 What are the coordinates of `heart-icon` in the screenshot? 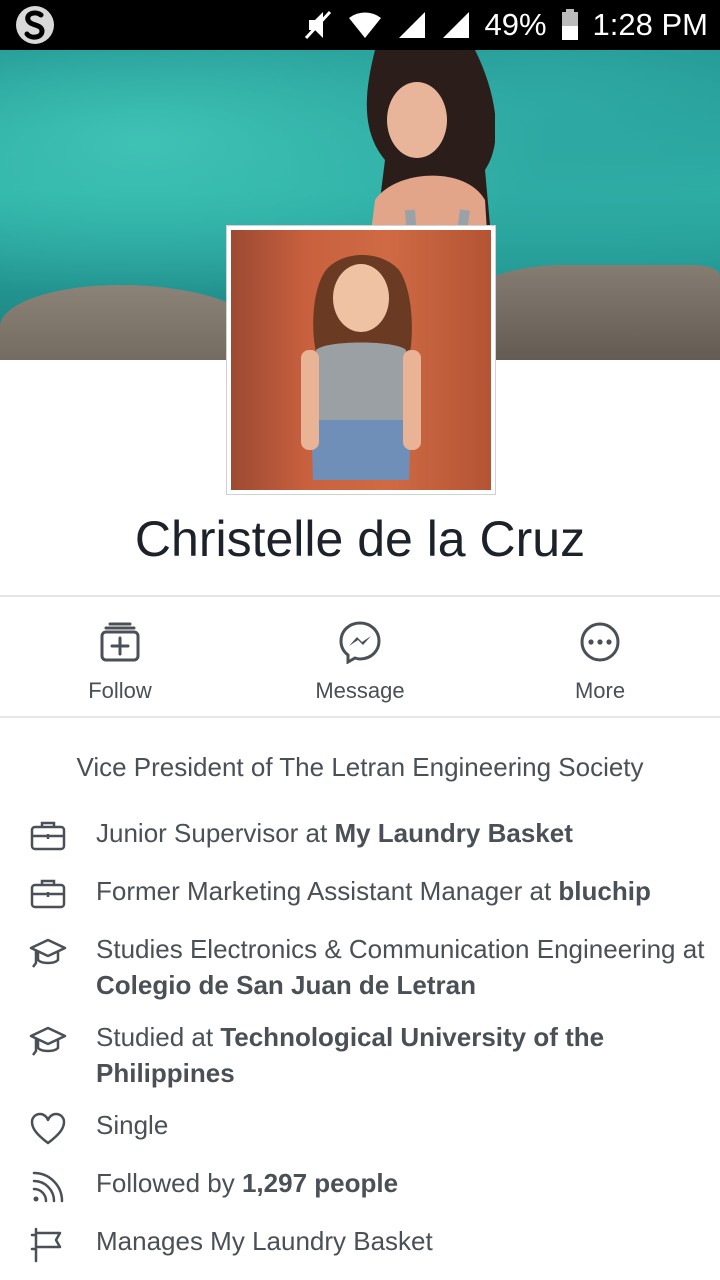 It's located at (48, 1128).